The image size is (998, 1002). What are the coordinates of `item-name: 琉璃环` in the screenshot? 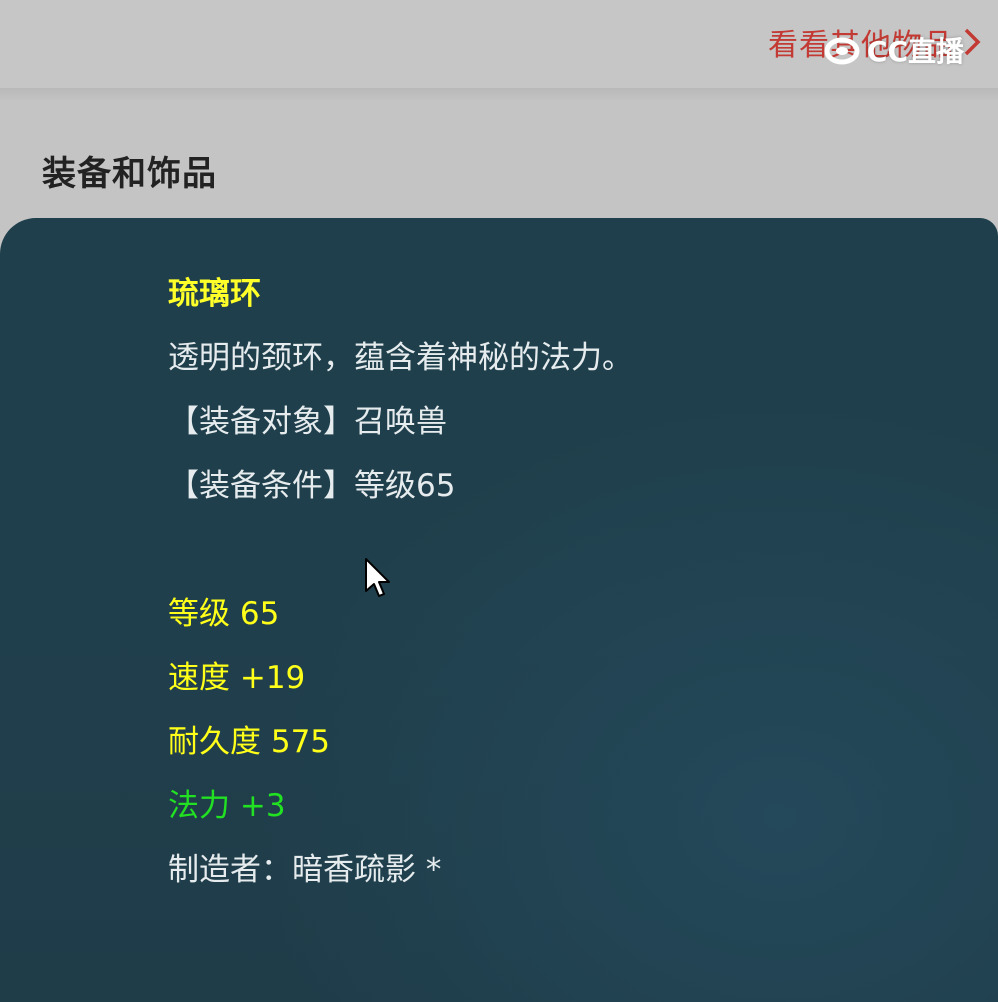 It's located at (214, 294).